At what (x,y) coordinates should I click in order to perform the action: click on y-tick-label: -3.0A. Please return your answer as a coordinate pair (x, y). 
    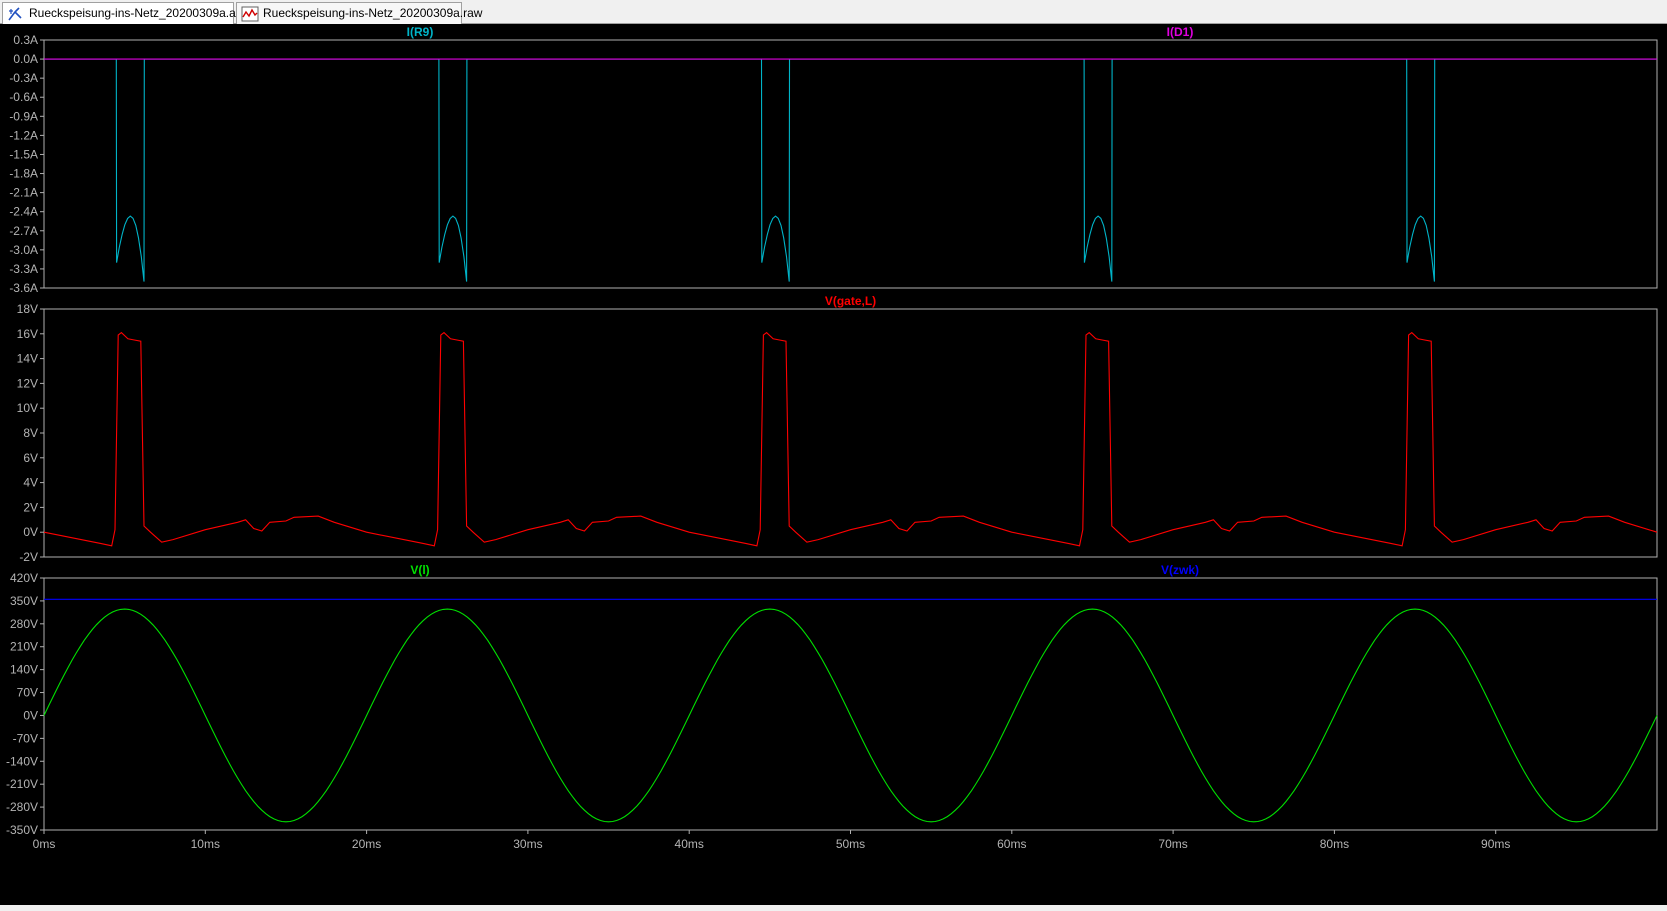
    Looking at the image, I should click on (23, 250).